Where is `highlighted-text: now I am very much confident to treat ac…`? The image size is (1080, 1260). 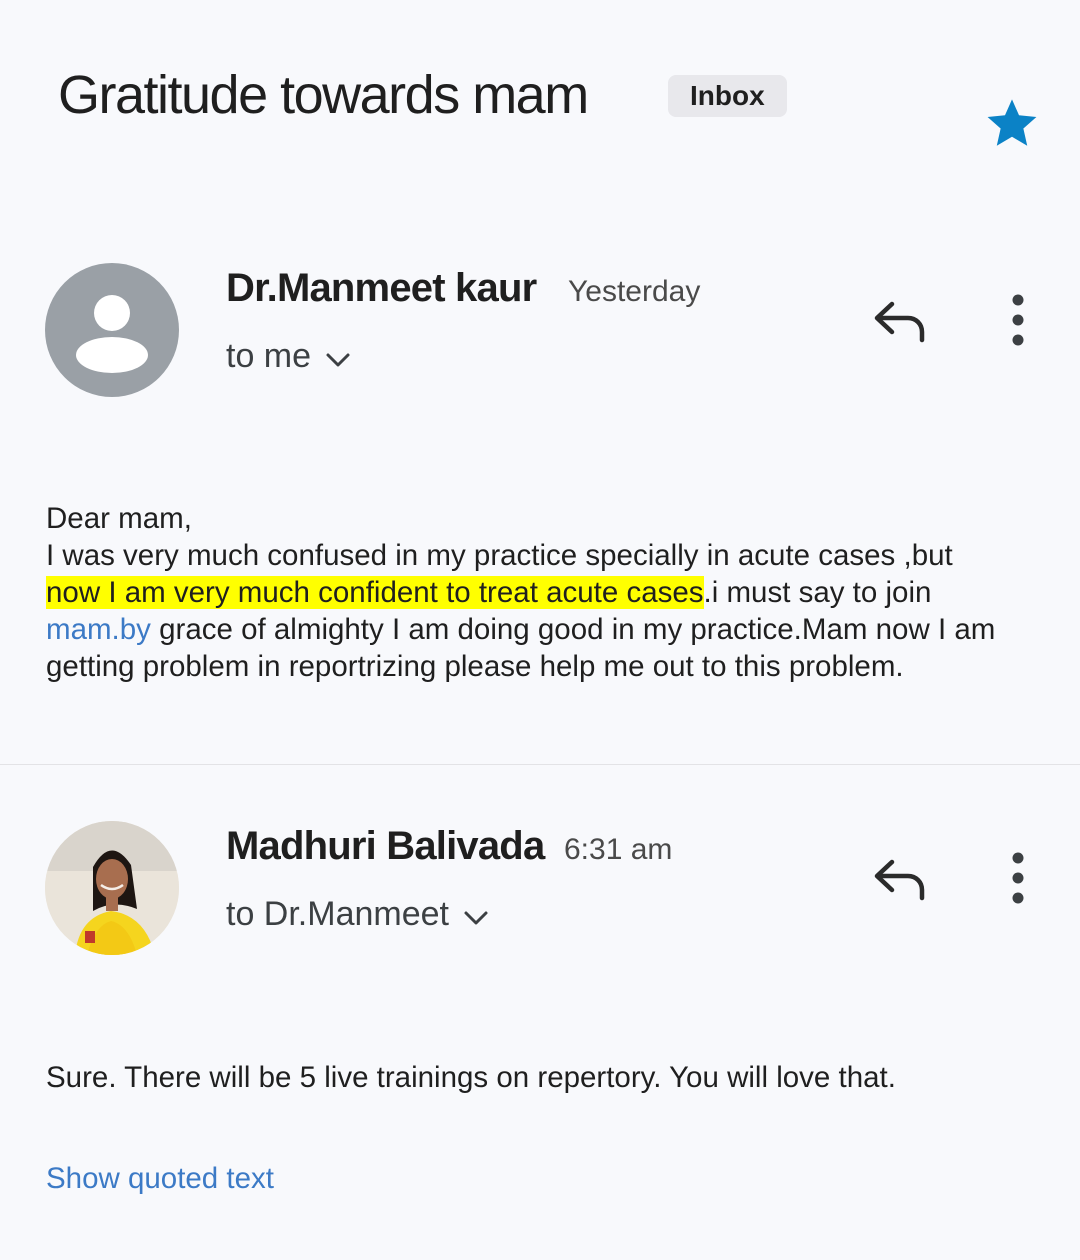 highlighted-text: now I am very much confident to treat ac… is located at coordinates (375, 592).